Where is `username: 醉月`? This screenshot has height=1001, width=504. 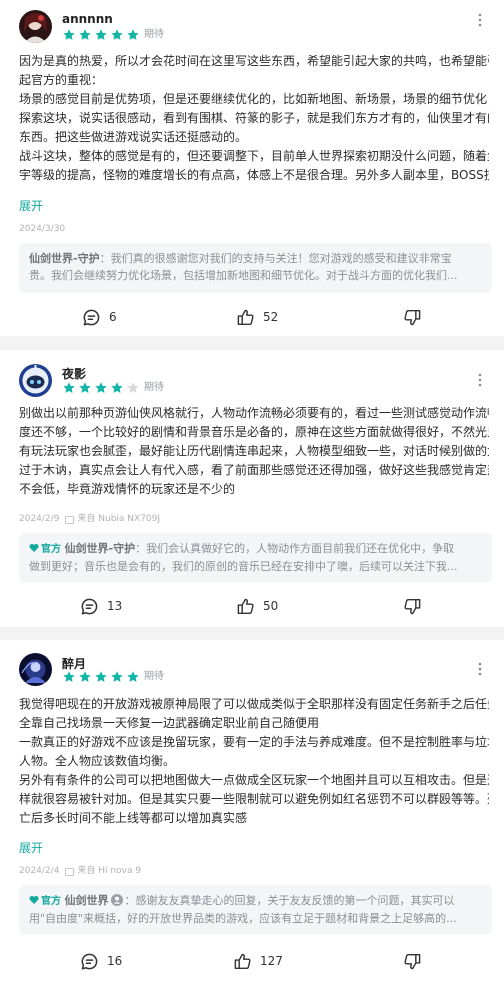 username: 醉月 is located at coordinates (74, 664).